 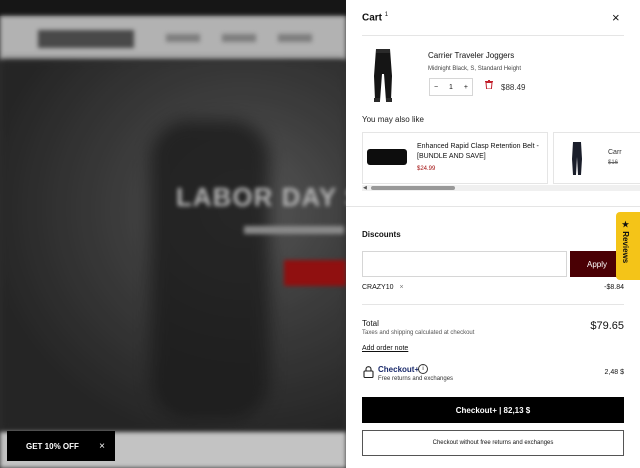 I want to click on qty-value: 1, so click(x=451, y=87).